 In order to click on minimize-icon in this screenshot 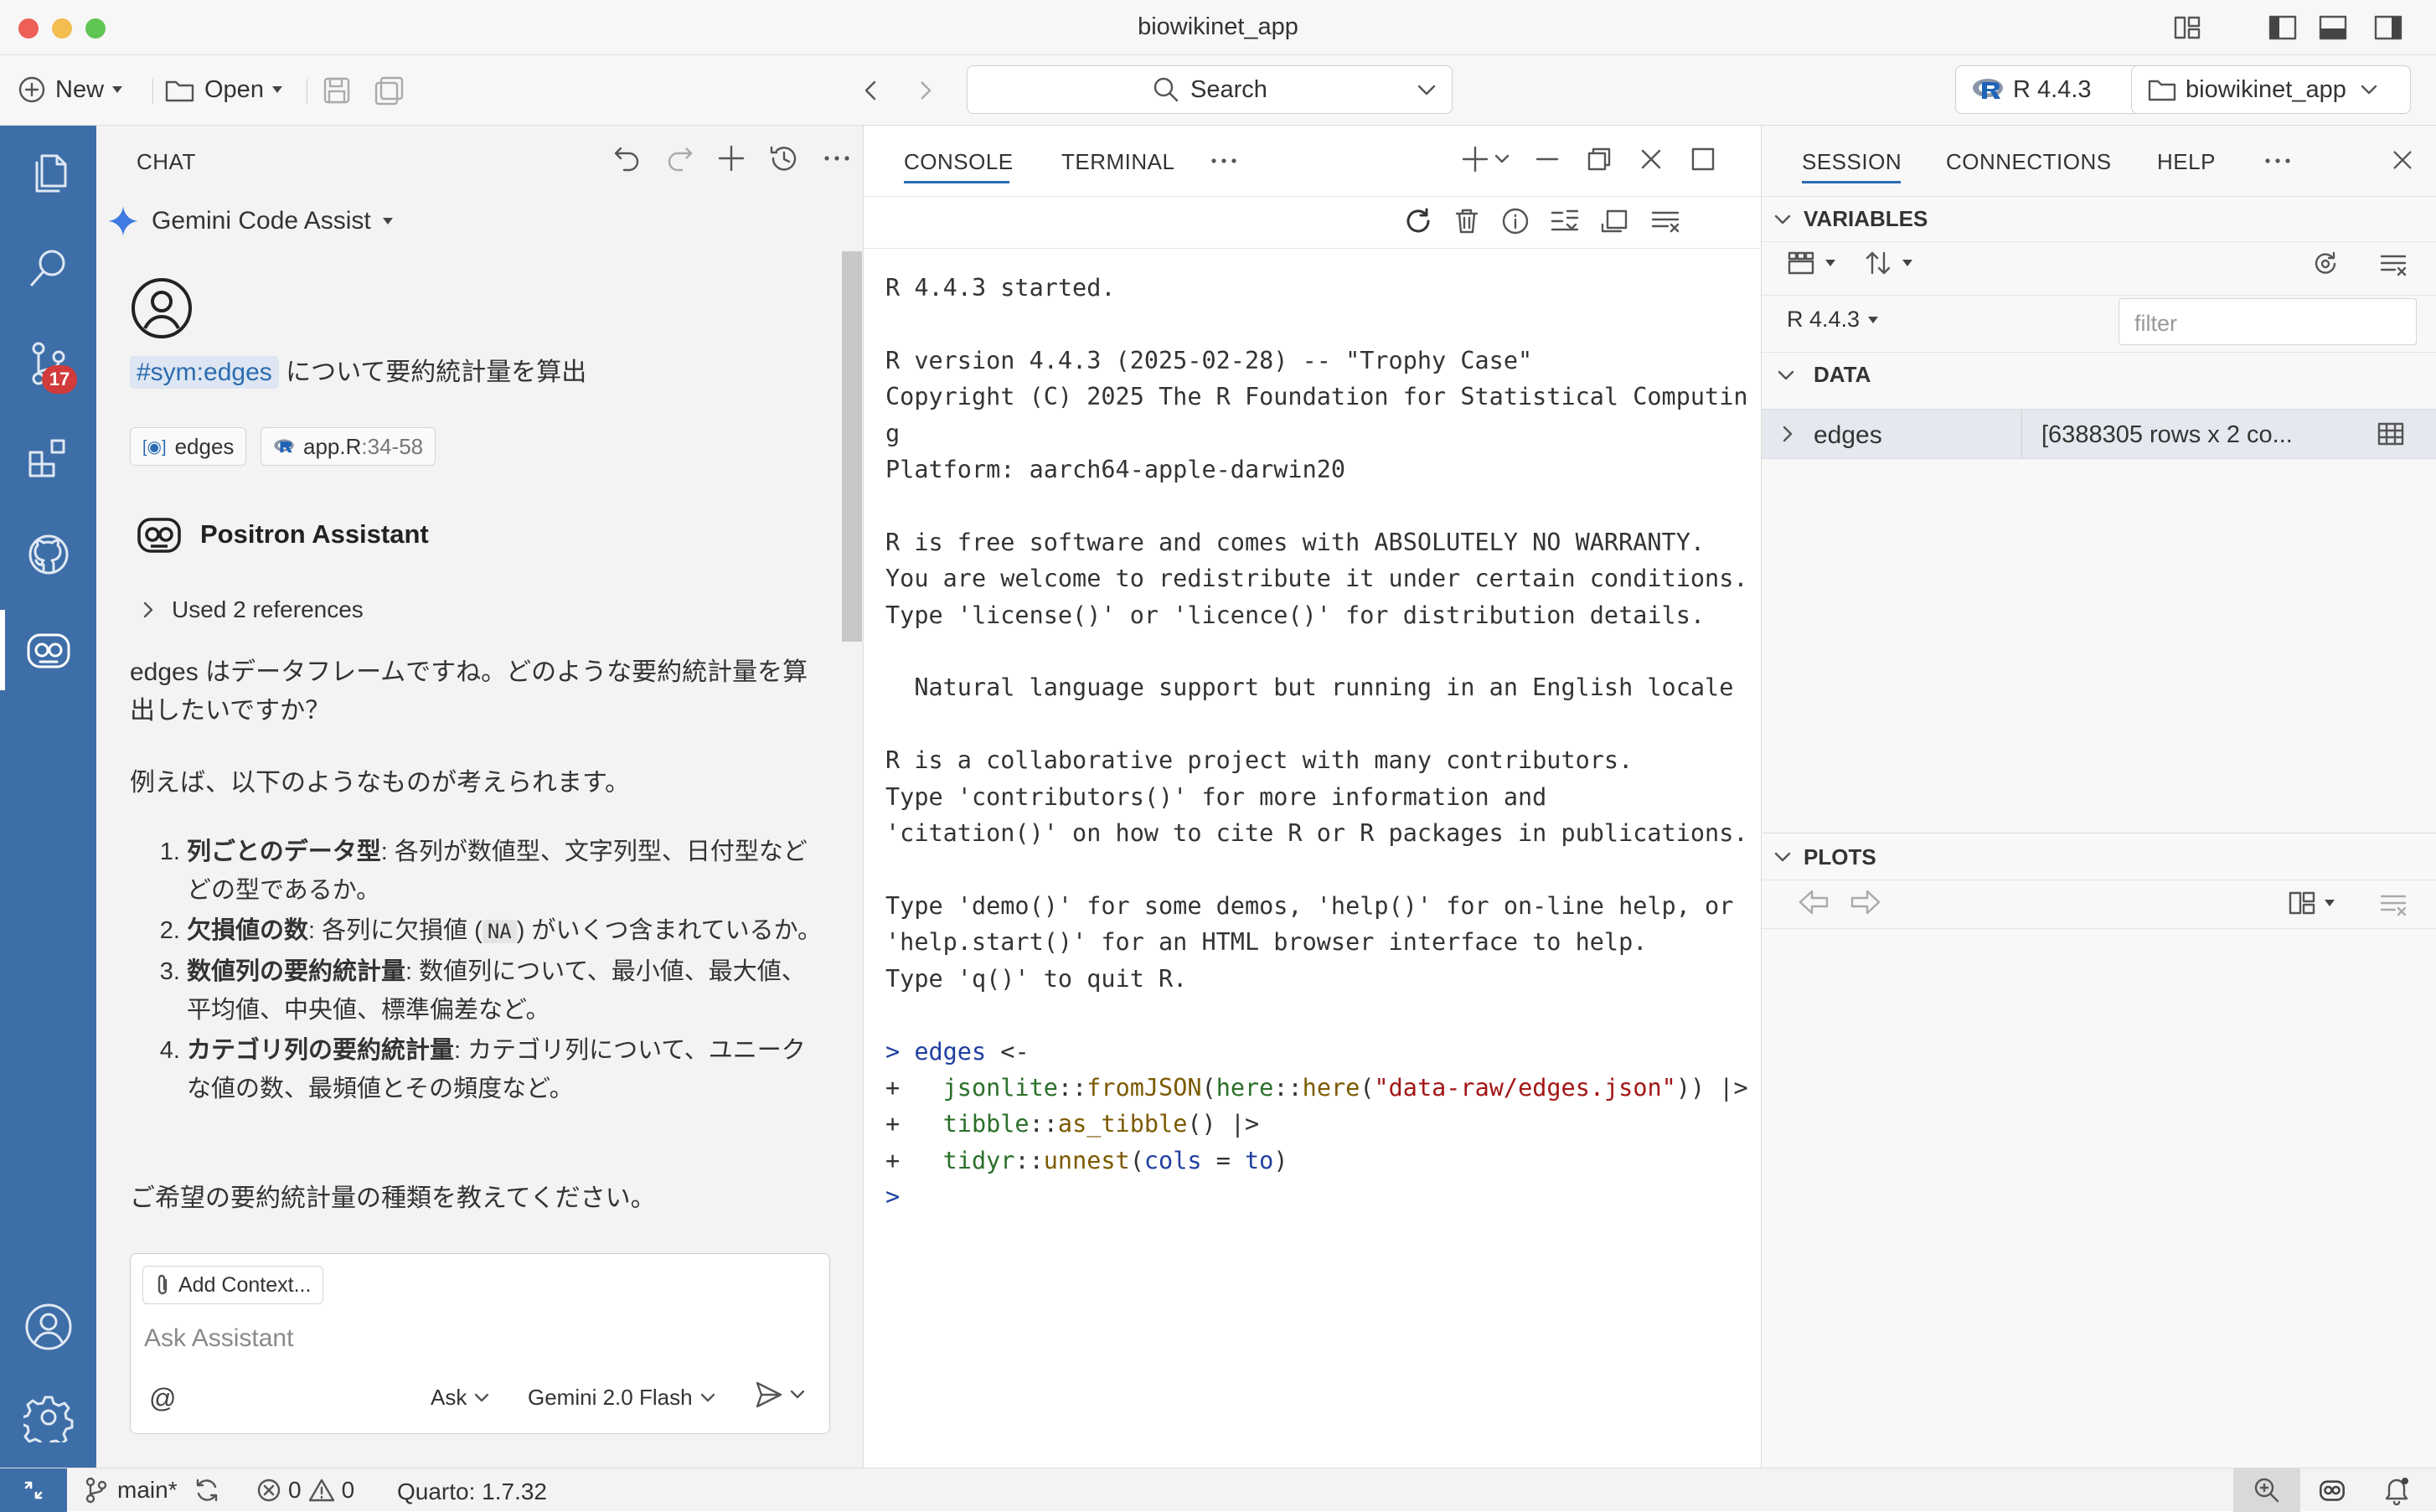, I will do `click(1547, 159)`.